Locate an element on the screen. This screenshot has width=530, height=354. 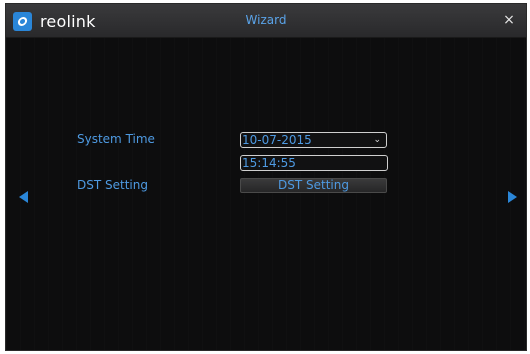
arrow-right-icon is located at coordinates (512, 197).